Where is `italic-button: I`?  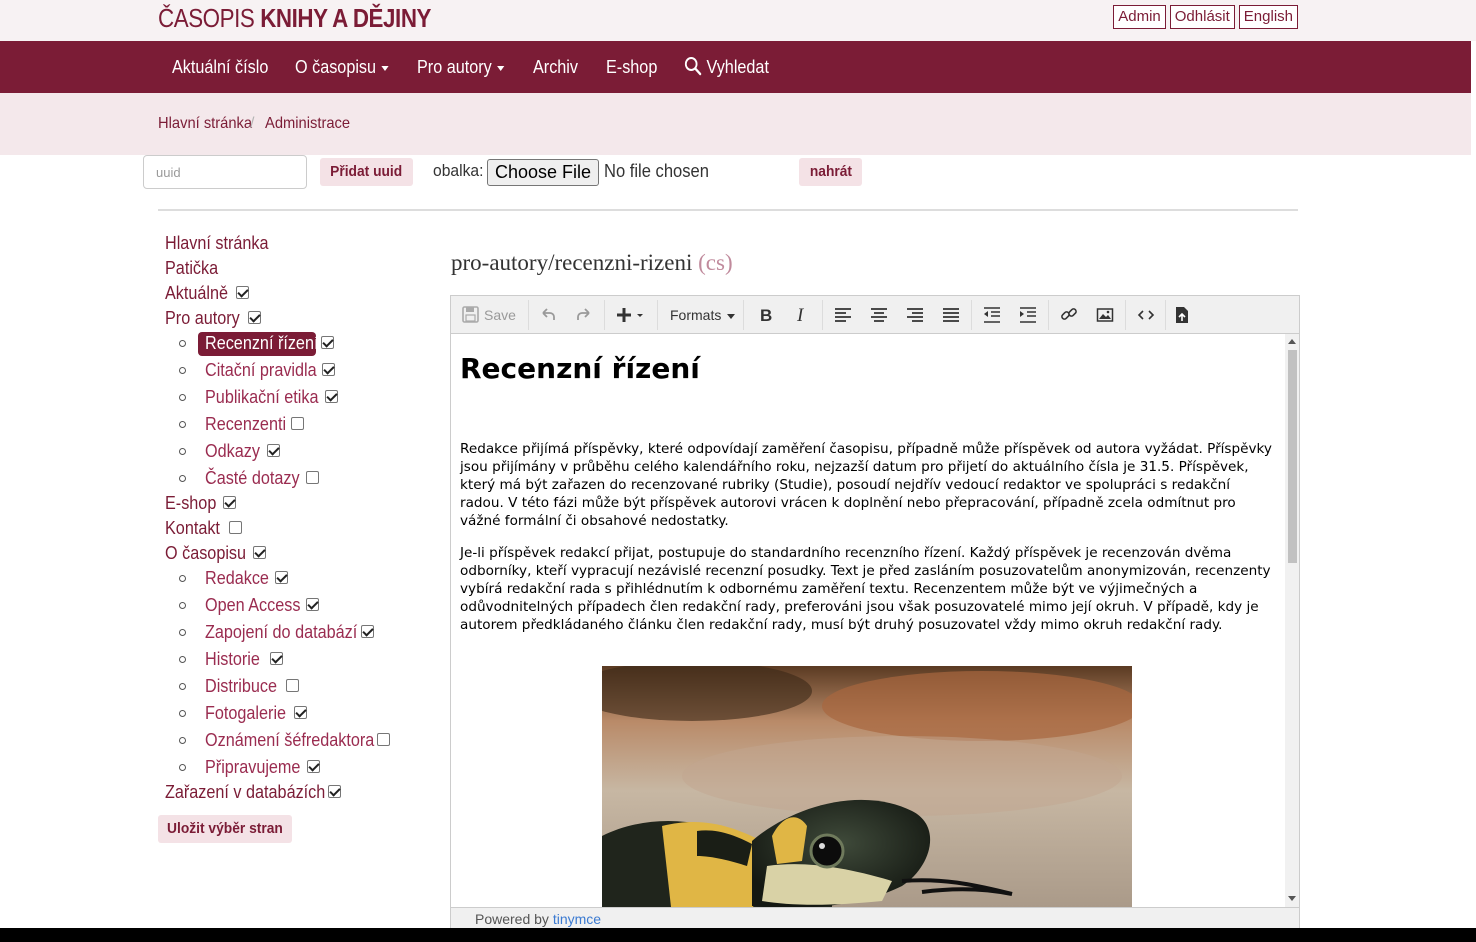 italic-button: I is located at coordinates (802, 315).